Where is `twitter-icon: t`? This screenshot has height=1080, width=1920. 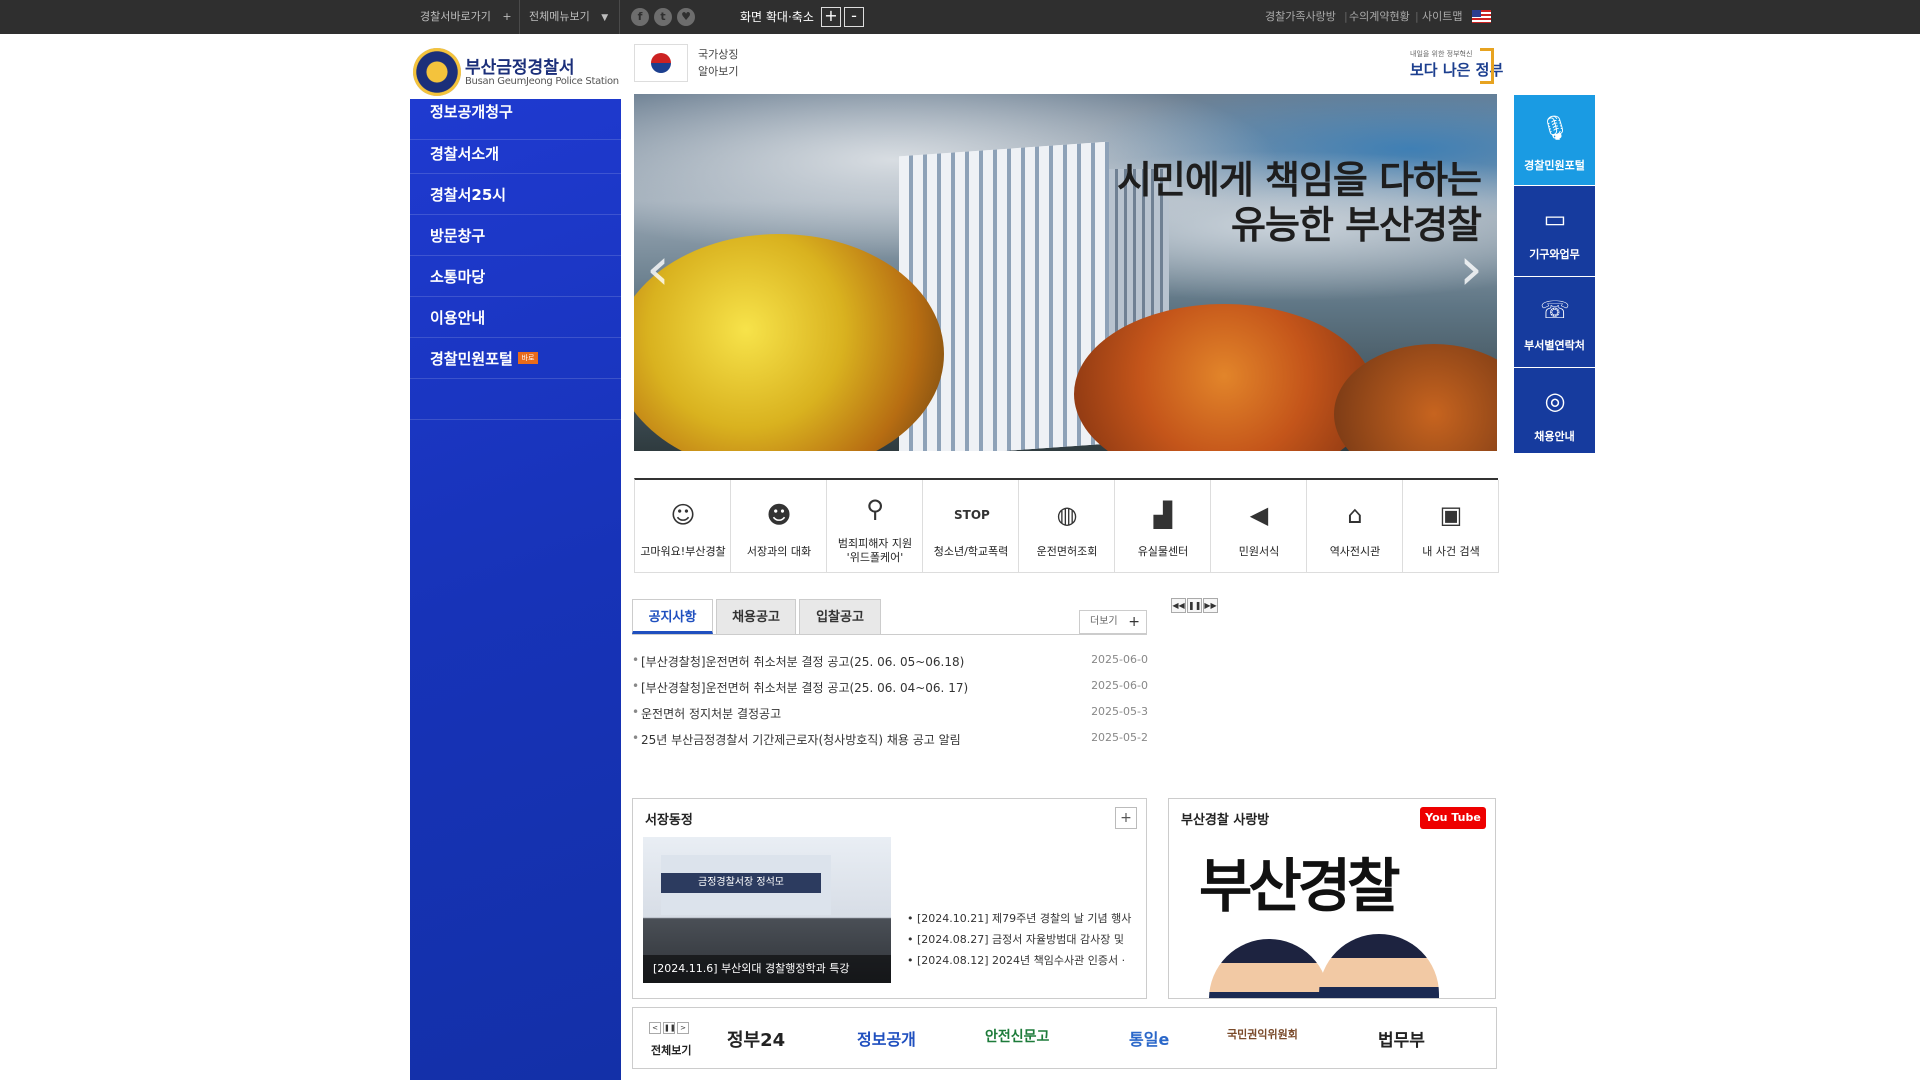
twitter-icon: t is located at coordinates (663, 17).